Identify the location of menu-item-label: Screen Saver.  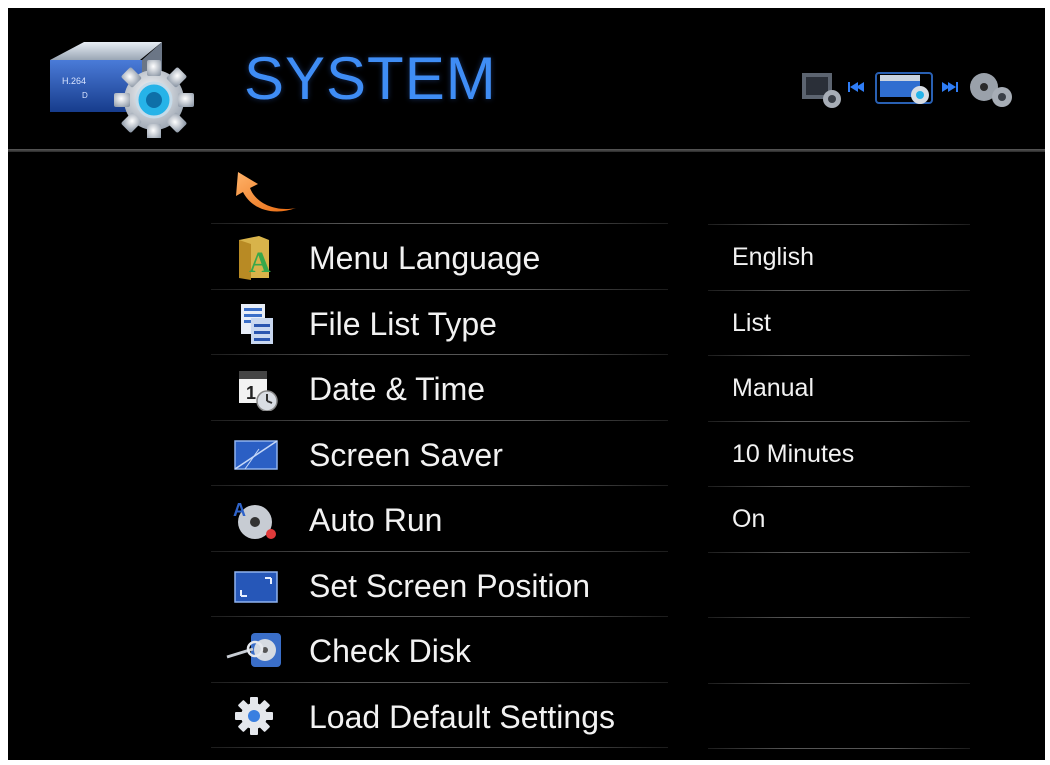
(406, 455).